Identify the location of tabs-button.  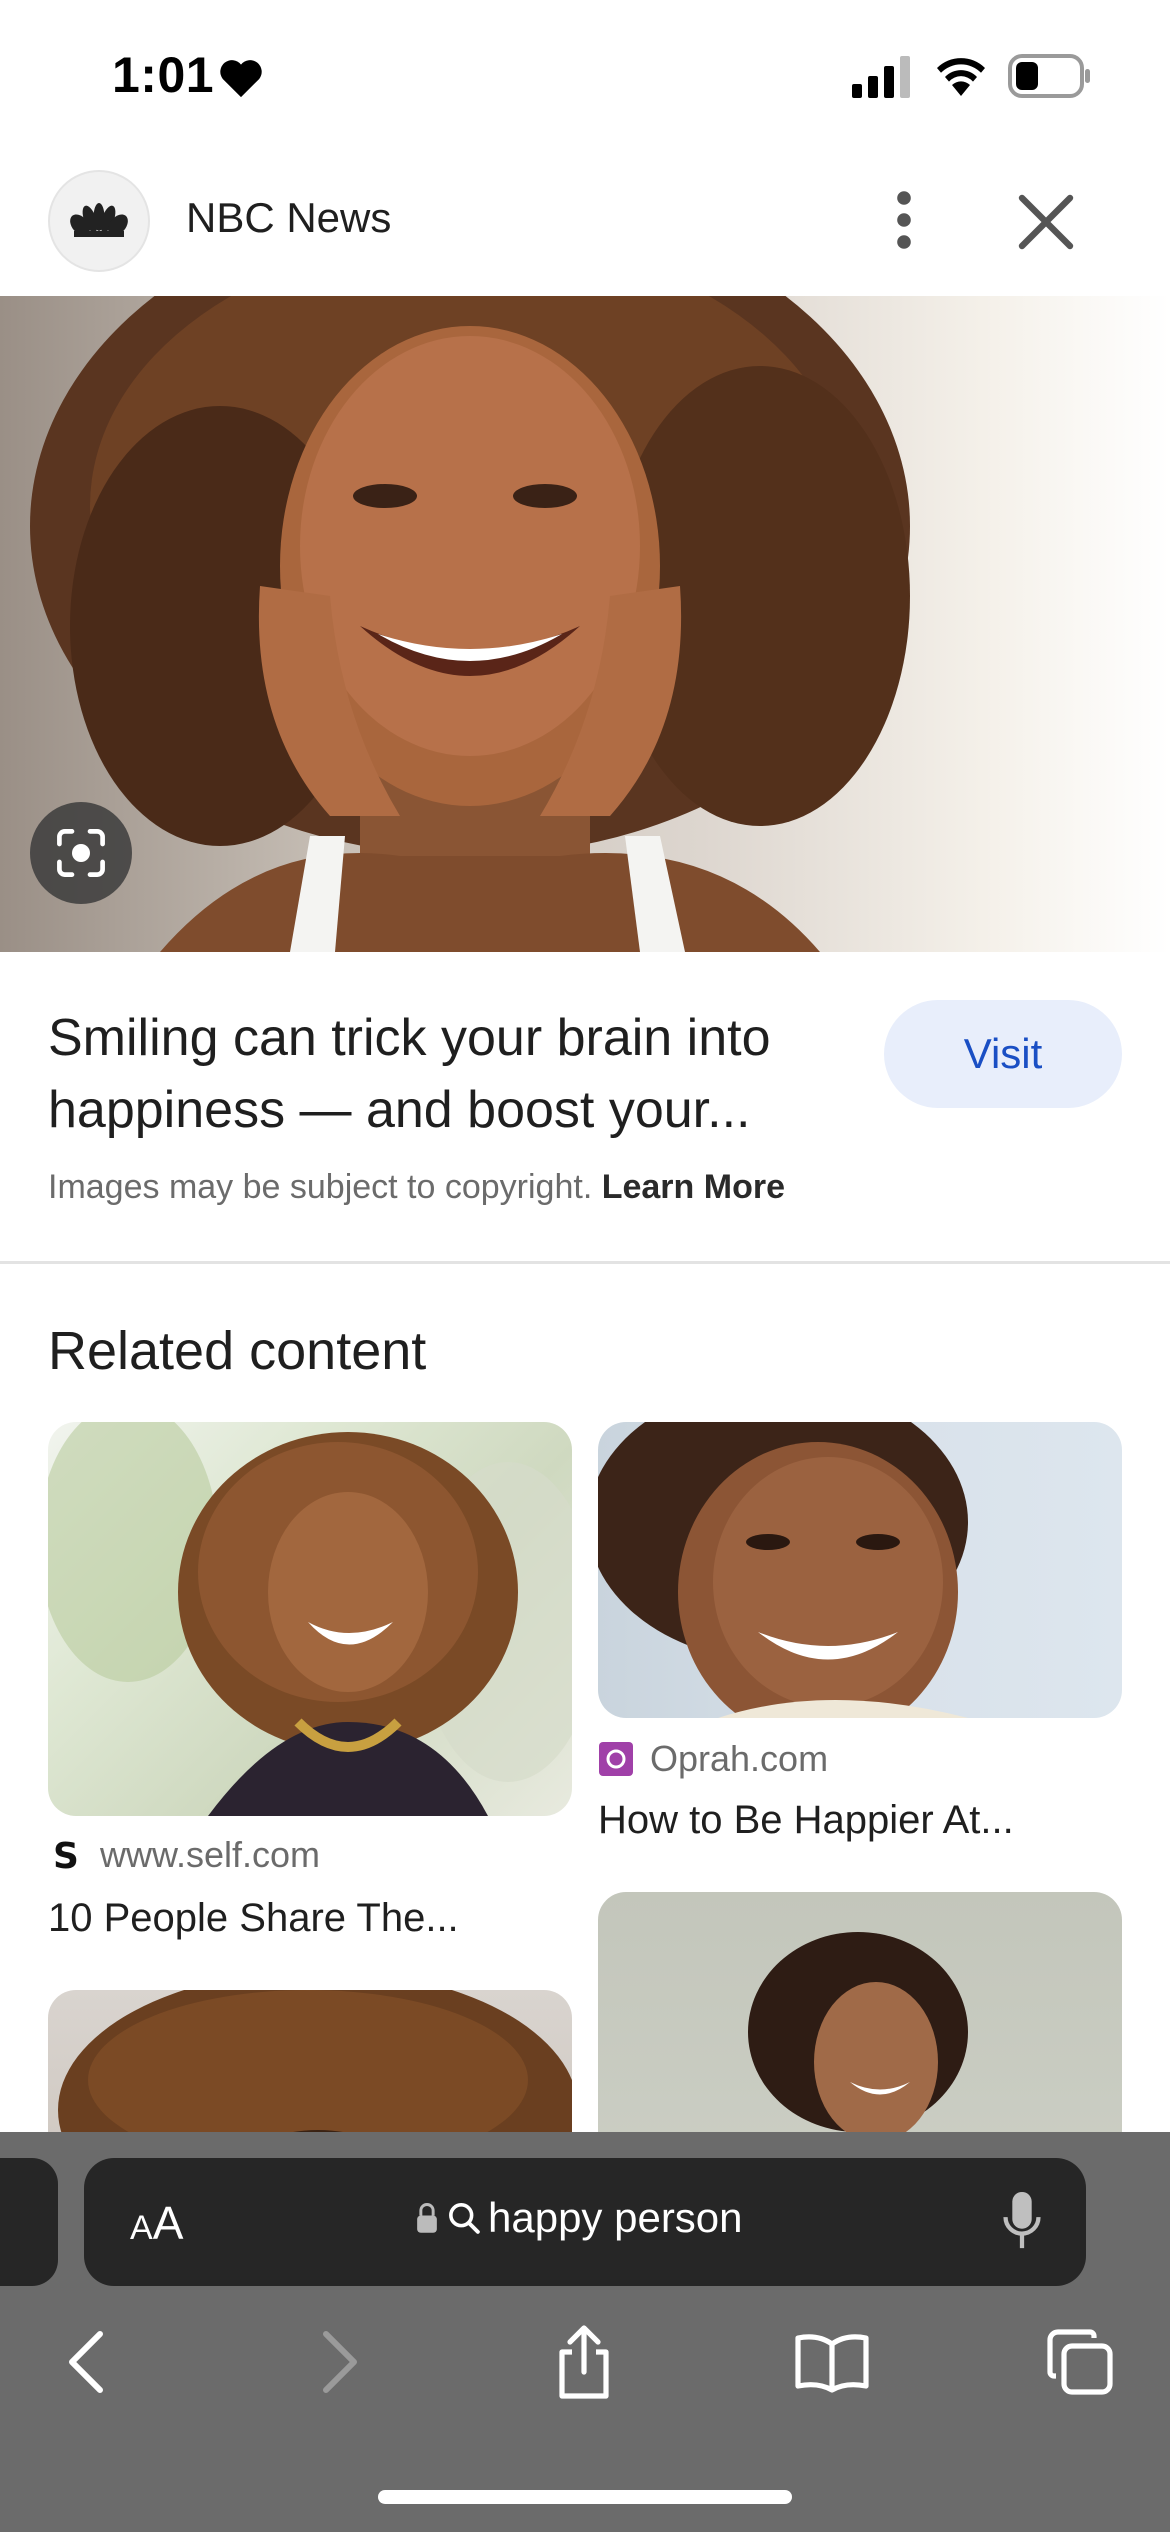
(1080, 2362).